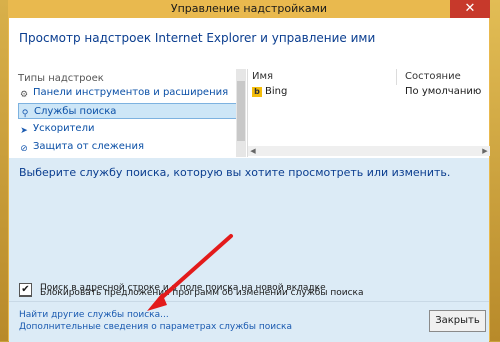 This screenshot has width=500, height=342. I want to click on window-close-button: ✕, so click(470, 9).